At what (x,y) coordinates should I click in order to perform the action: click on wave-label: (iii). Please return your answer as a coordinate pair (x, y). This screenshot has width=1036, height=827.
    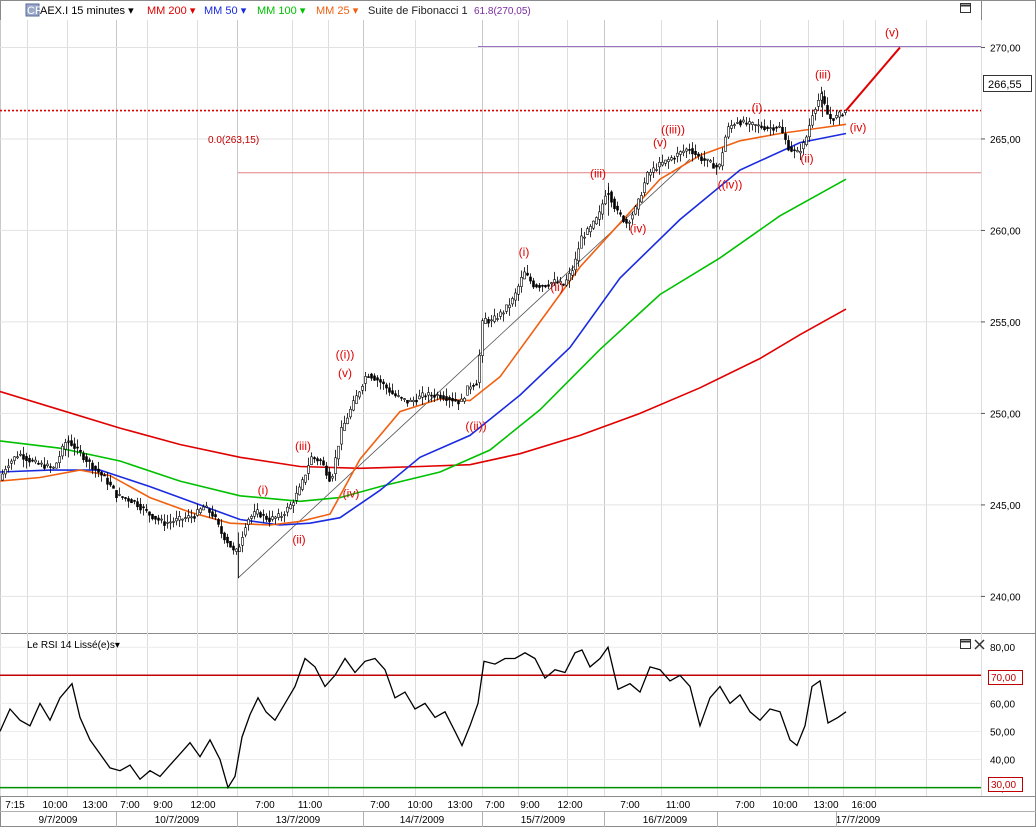
    Looking at the image, I should click on (823, 75).